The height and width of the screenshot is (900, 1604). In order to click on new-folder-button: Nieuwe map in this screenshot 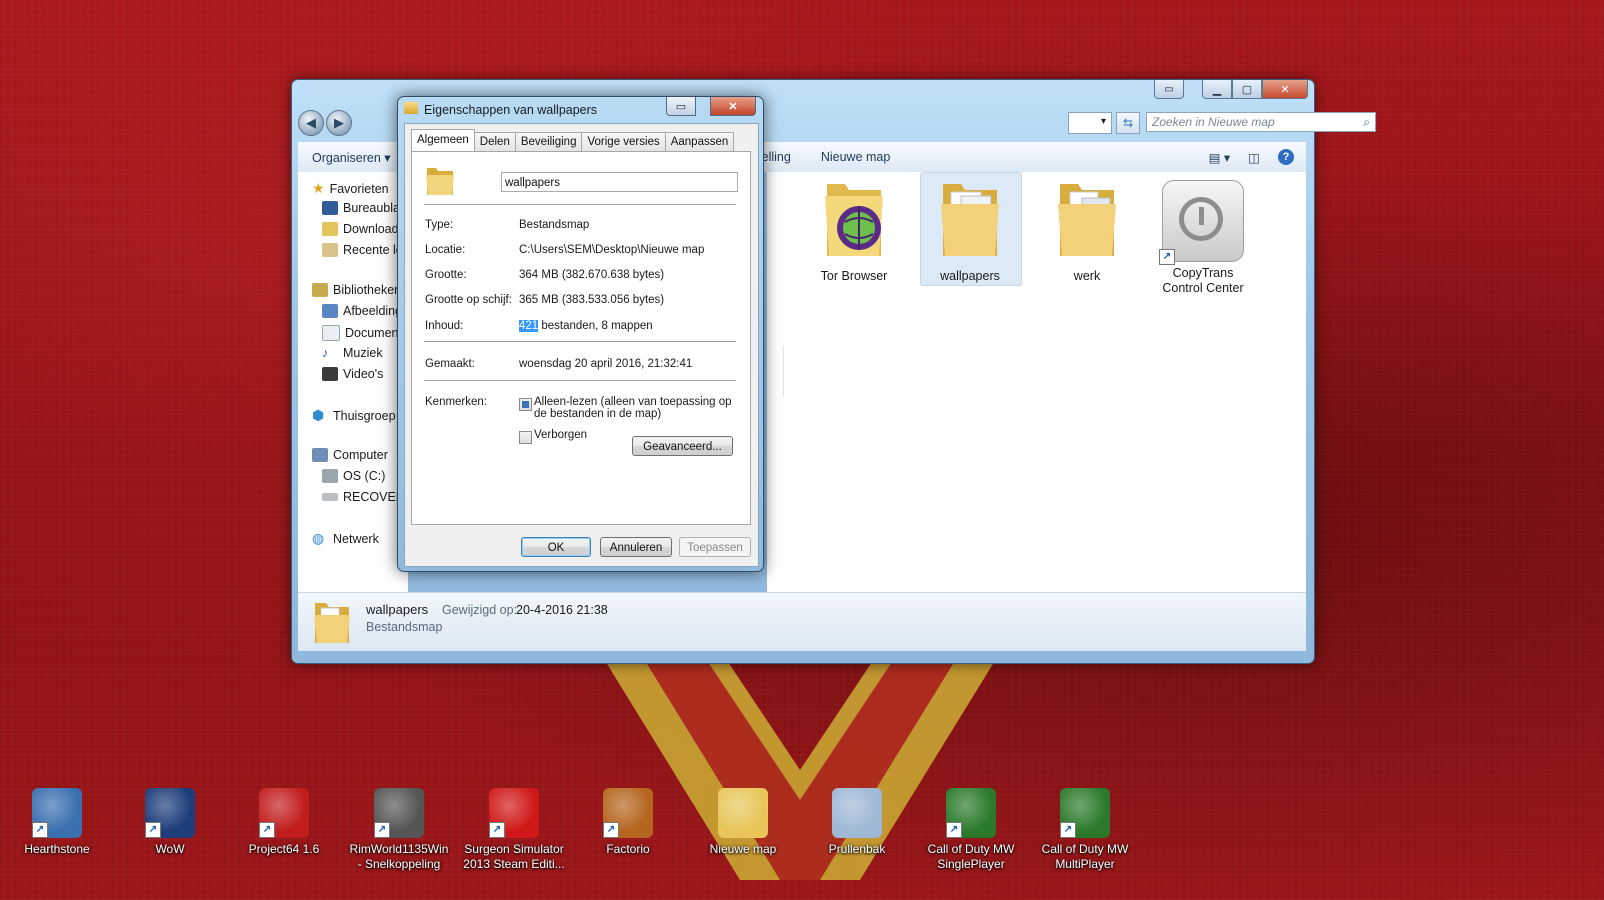, I will do `click(855, 157)`.